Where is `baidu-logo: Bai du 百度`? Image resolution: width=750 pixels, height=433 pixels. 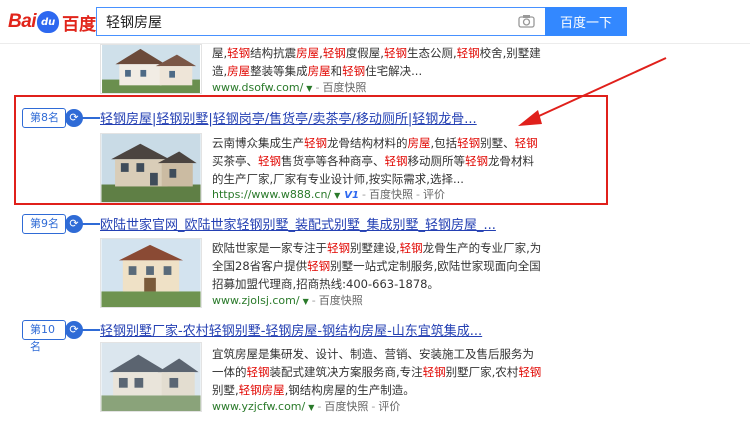
baidu-logo: Bai du 百度 is located at coordinates (52, 22).